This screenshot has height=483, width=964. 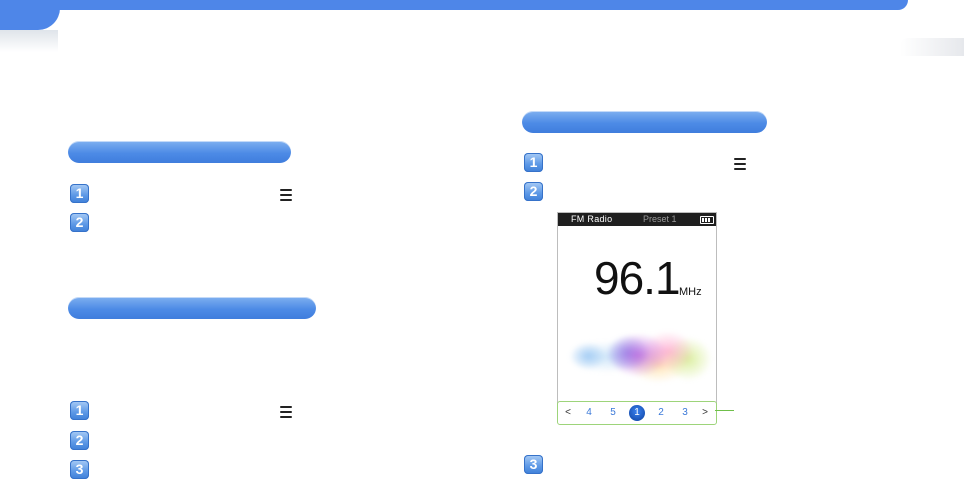 What do you see at coordinates (724, 410) in the screenshot?
I see `callout-line` at bounding box center [724, 410].